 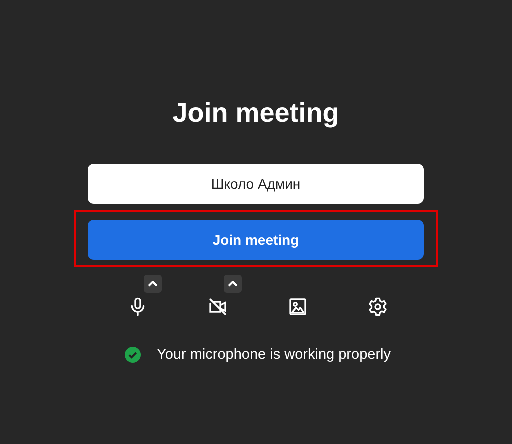 What do you see at coordinates (298, 307) in the screenshot?
I see `image-icon` at bounding box center [298, 307].